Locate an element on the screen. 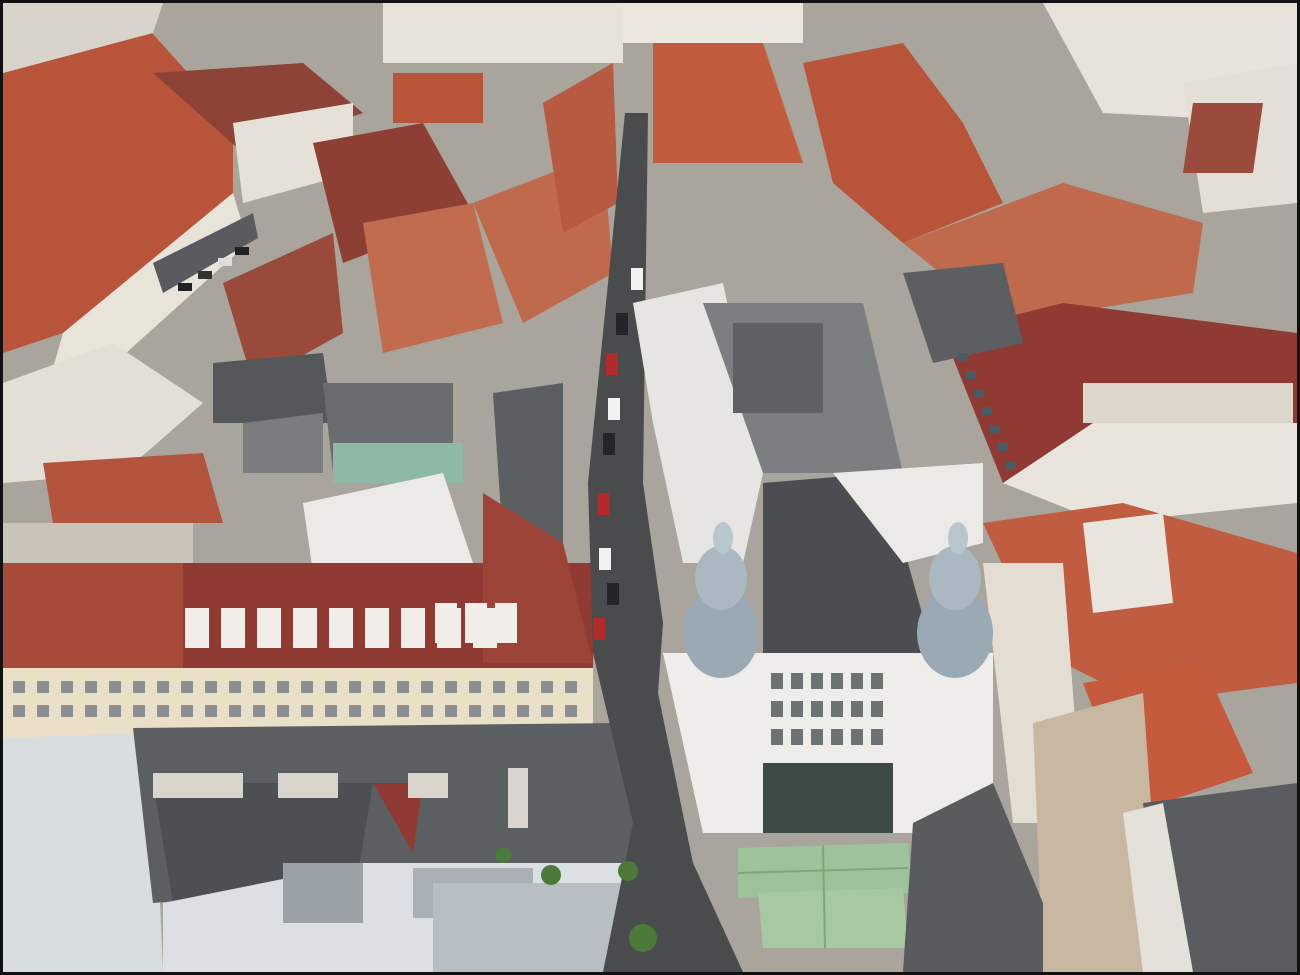 This screenshot has width=1300, height=975. building-bottom-left is located at coordinates (338, 847).